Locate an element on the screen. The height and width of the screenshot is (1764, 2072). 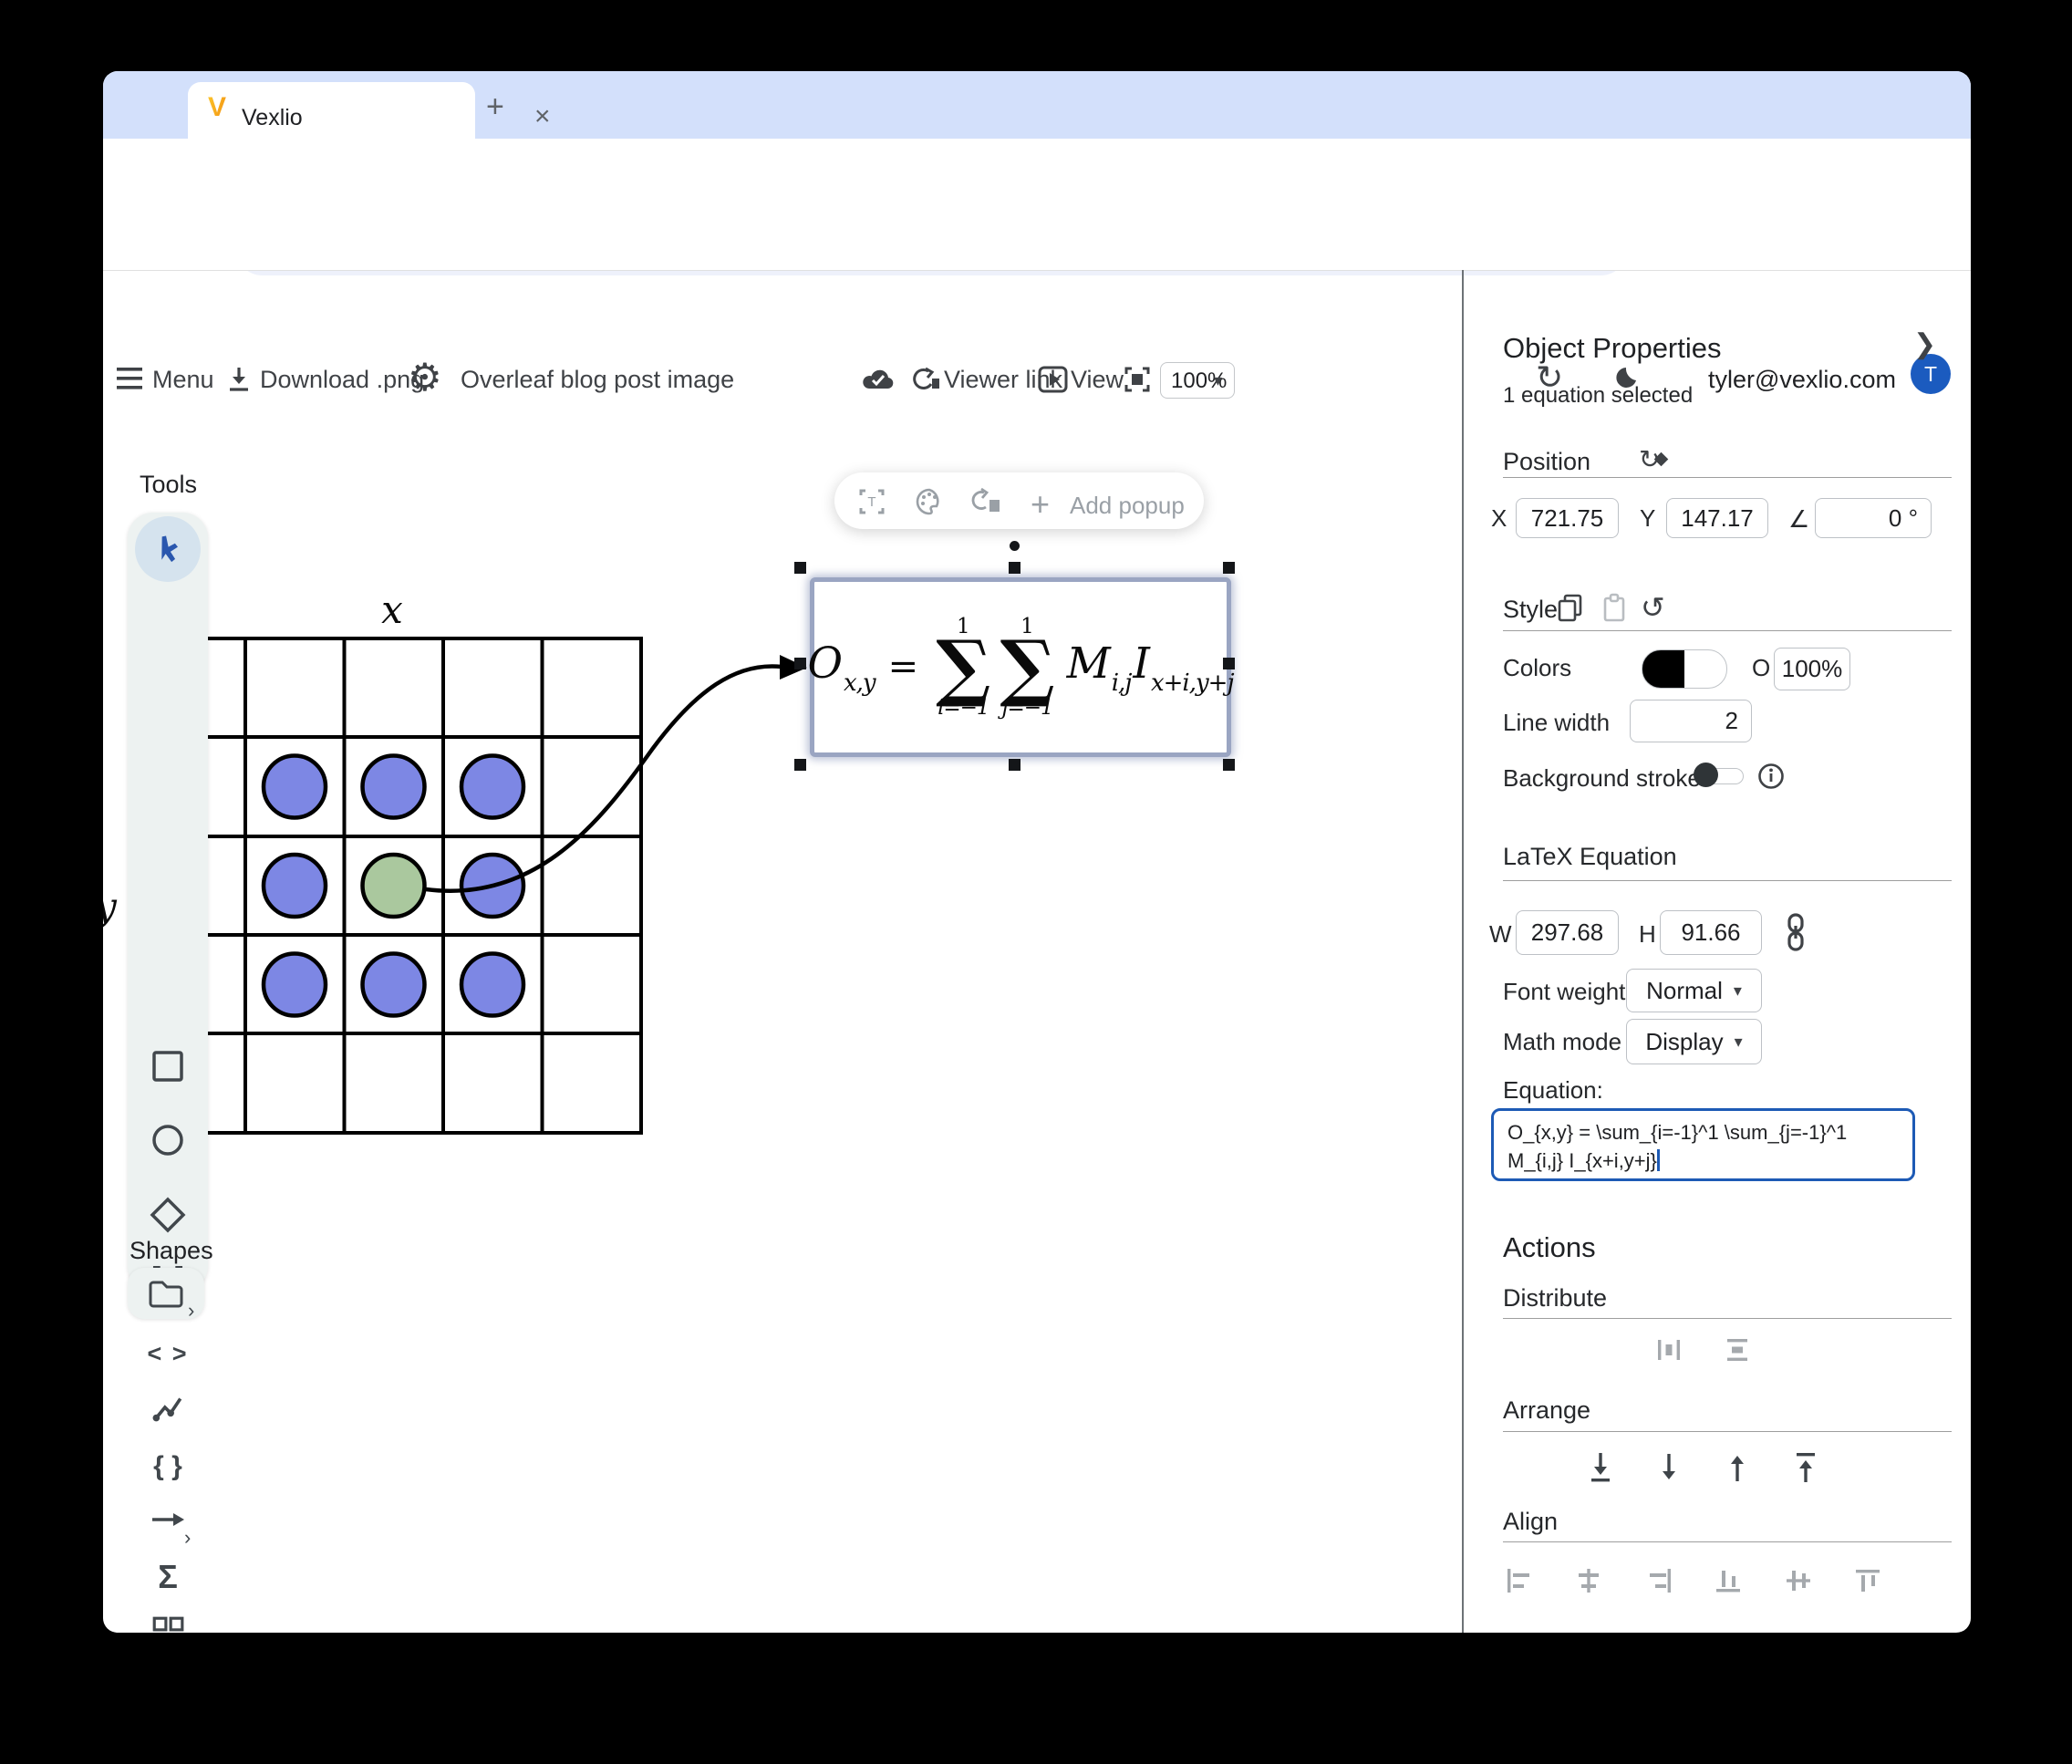
ellipse-tool is located at coordinates (168, 1140).